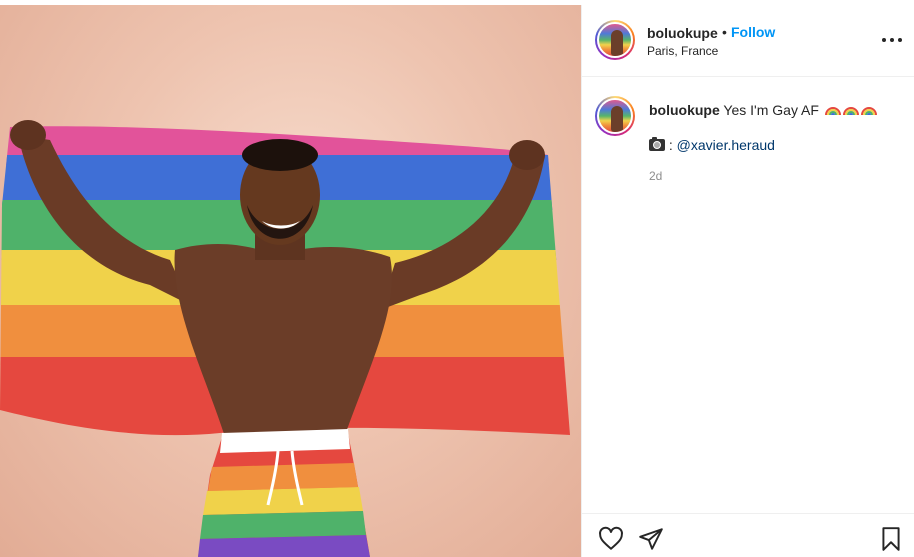  I want to click on heart-icon, so click(611, 539).